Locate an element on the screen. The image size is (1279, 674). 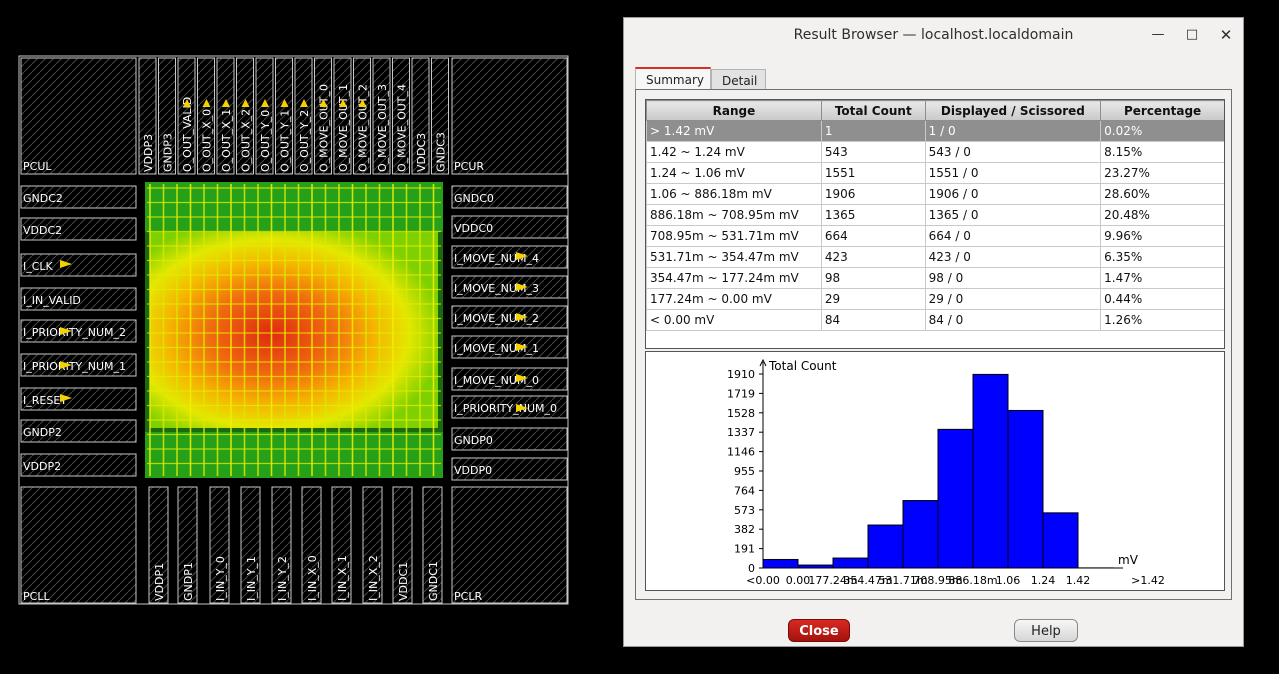
corner-pad-label: PCLR is located at coordinates (468, 596).